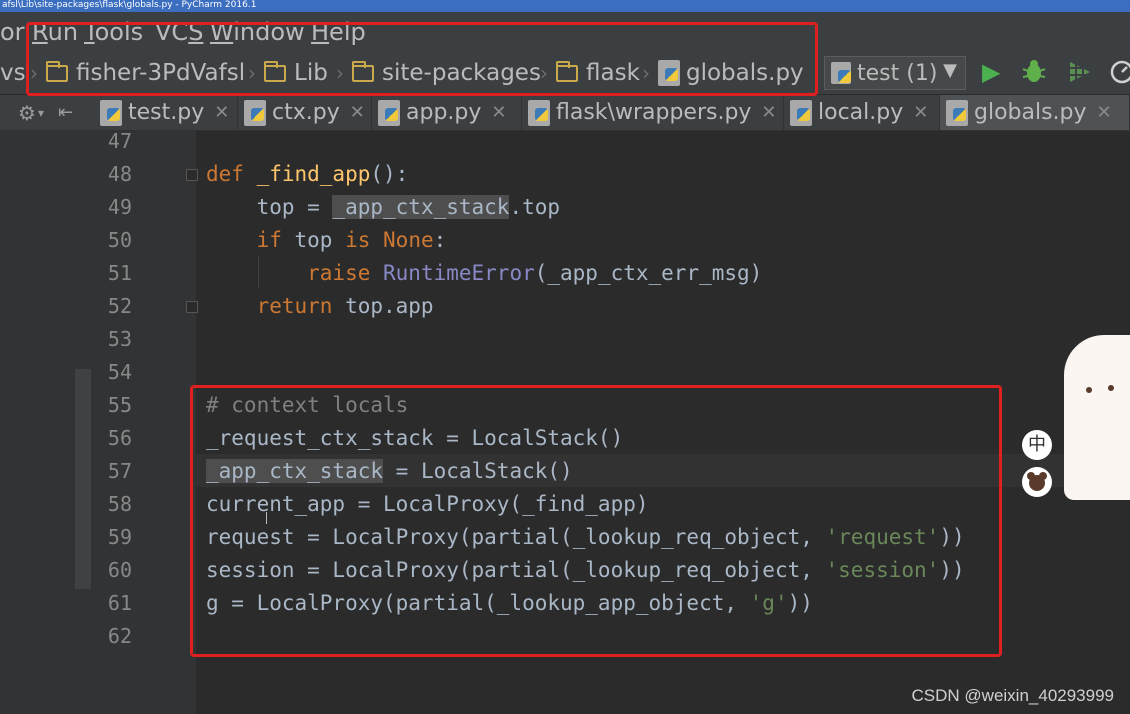 Image resolution: width=1130 pixels, height=714 pixels. What do you see at coordinates (65, 112) in the screenshot?
I see `collapse-icon: ⇤` at bounding box center [65, 112].